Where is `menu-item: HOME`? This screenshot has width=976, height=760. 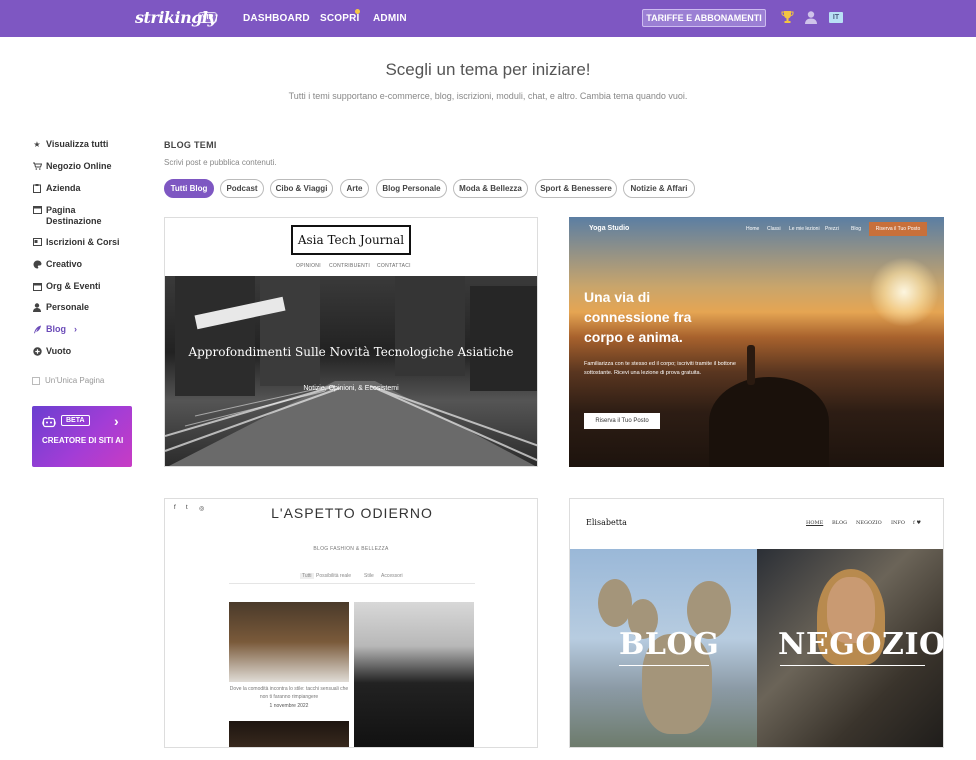 menu-item: HOME is located at coordinates (815, 523).